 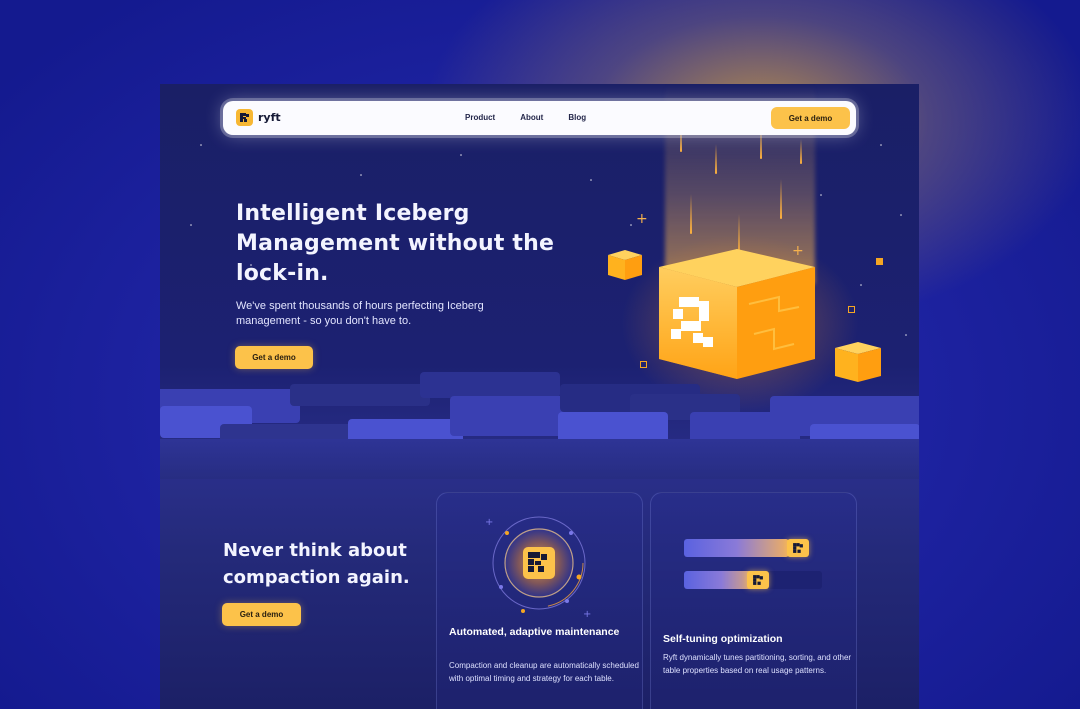 I want to click on nav-link-about: About, so click(x=531, y=117).